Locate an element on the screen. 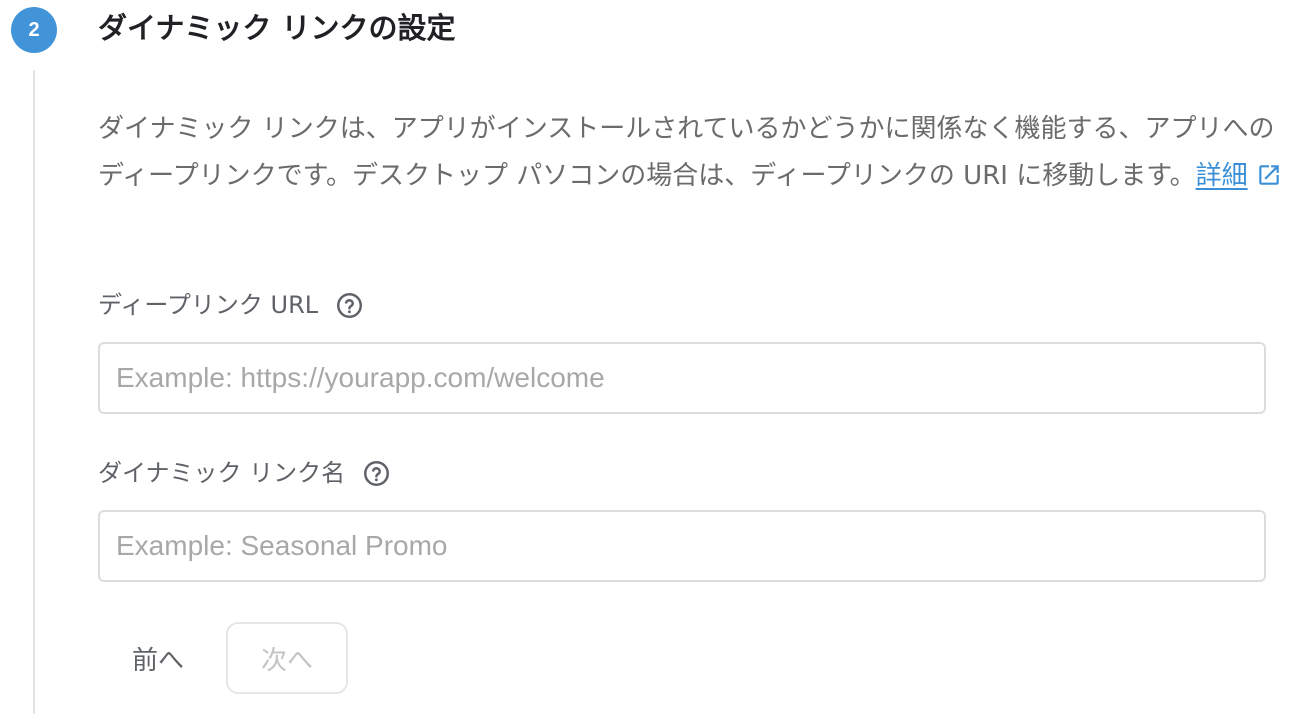 The height and width of the screenshot is (714, 1300). next-button: 次へ is located at coordinates (287, 658).